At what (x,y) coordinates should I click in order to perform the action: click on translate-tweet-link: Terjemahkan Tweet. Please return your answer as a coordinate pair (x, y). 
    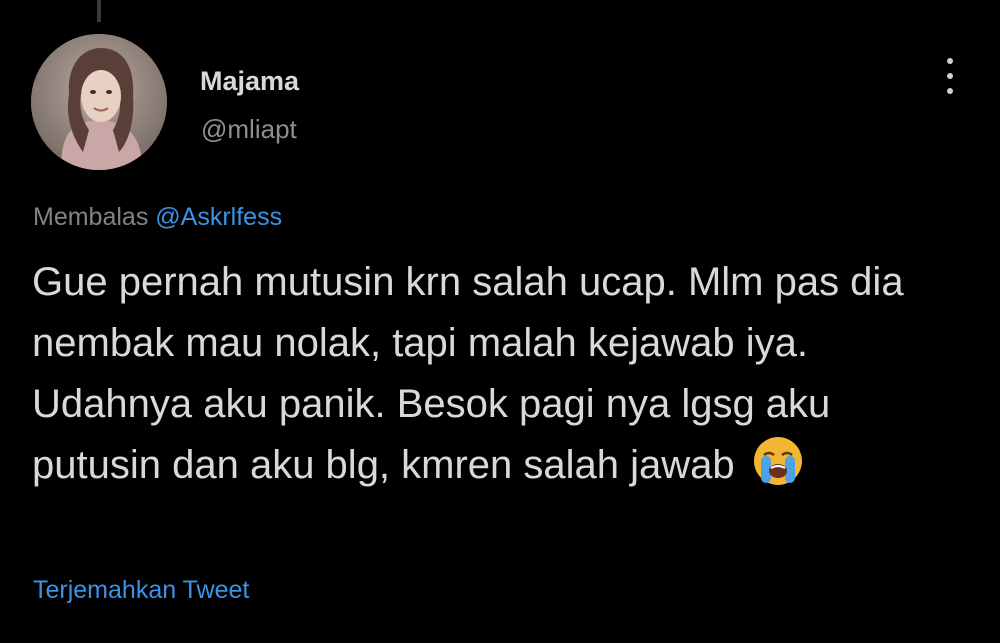
    Looking at the image, I should click on (141, 590).